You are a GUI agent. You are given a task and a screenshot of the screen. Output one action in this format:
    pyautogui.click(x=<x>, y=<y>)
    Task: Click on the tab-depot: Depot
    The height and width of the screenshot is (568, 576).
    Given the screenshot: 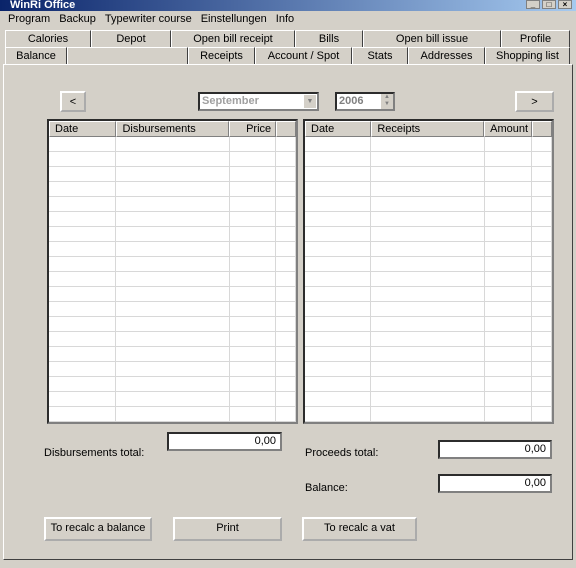 What is the action you would take?
    pyautogui.click(x=131, y=38)
    